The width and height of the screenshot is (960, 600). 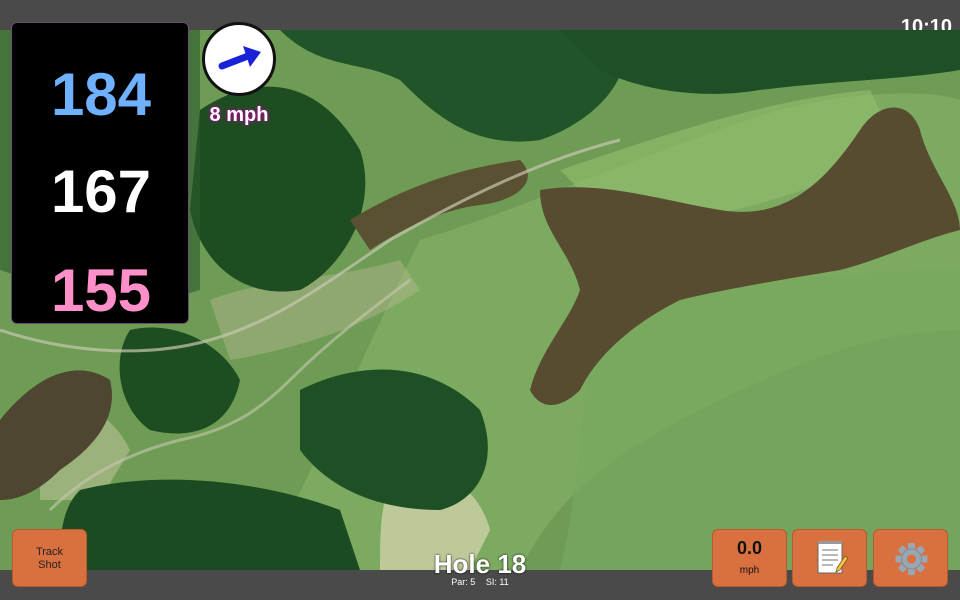 I want to click on speed-value: 0.0, so click(x=749, y=548).